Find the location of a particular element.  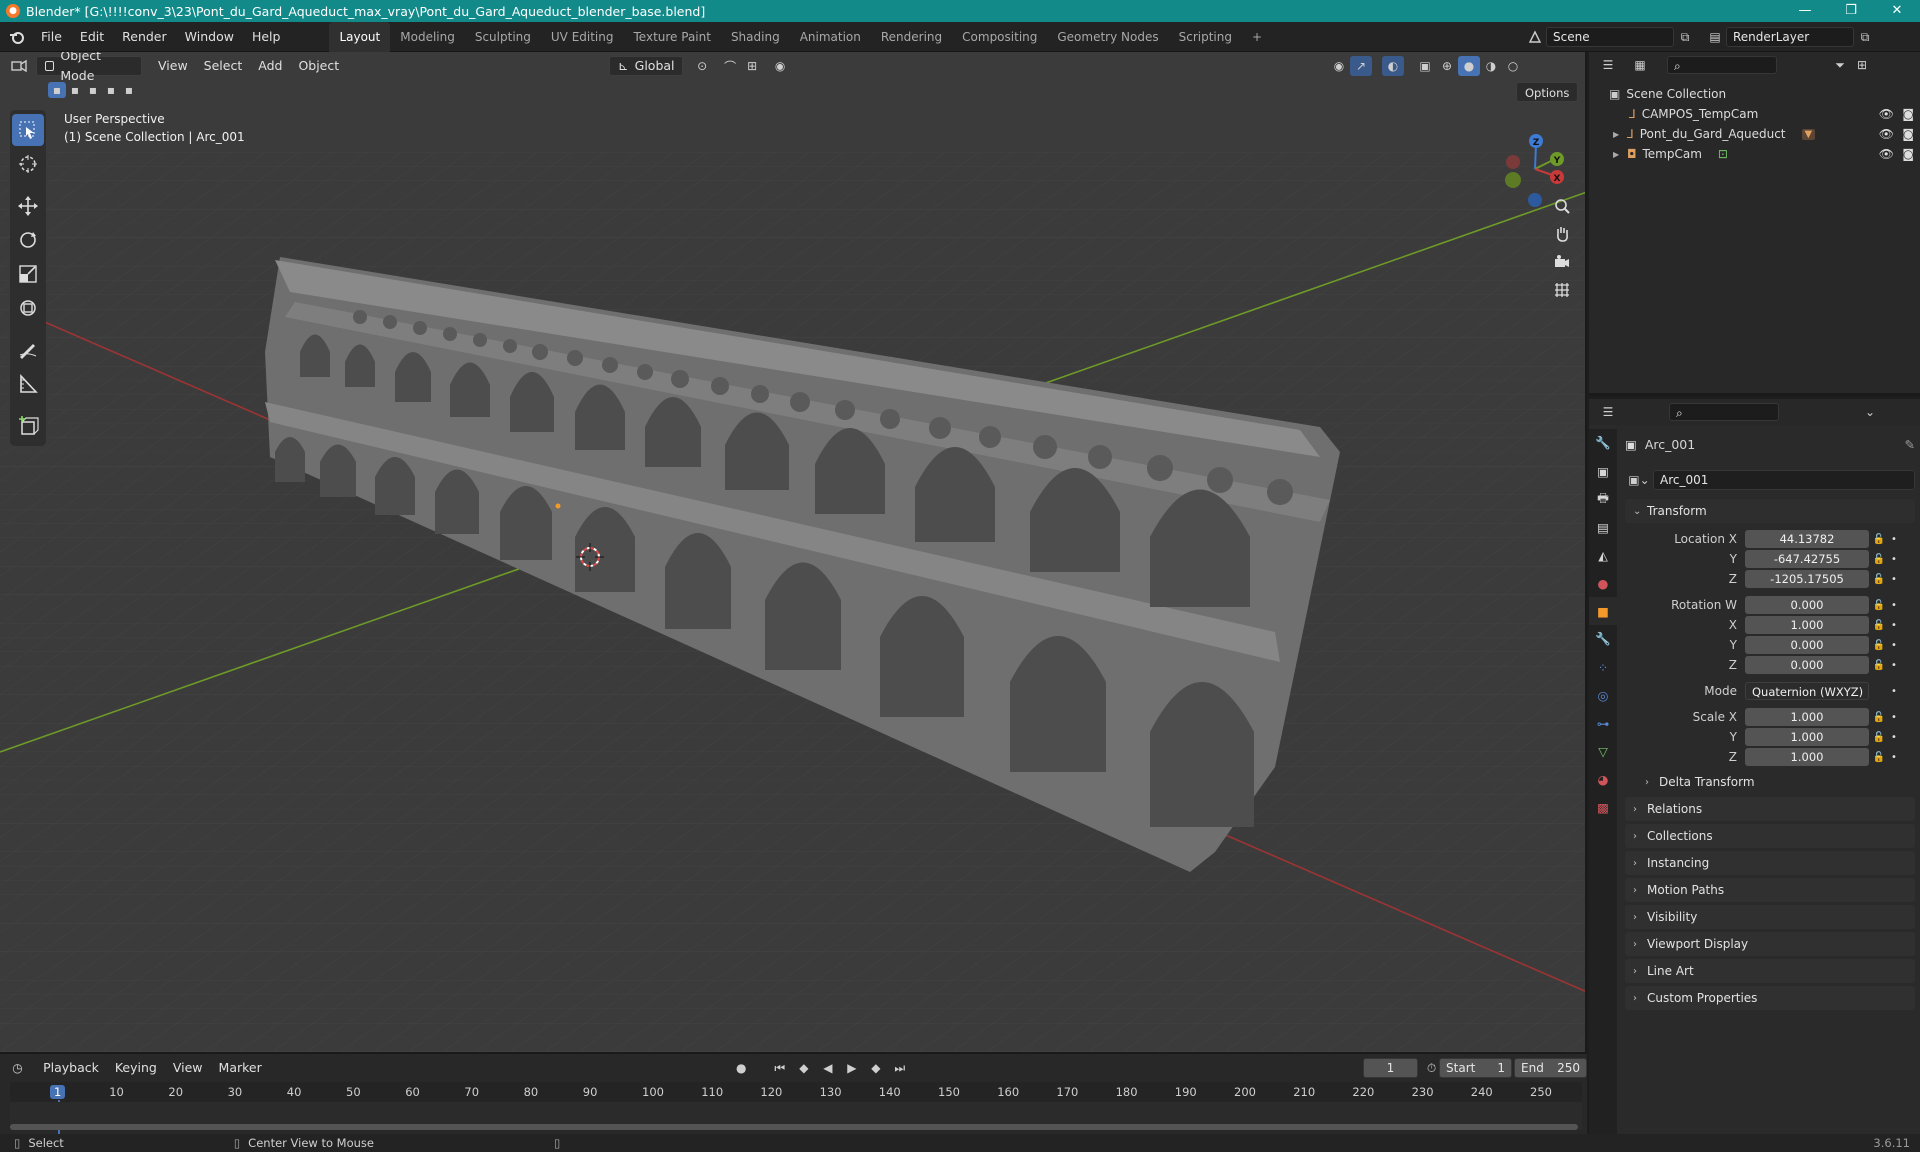

scale-z-field: 1.000 is located at coordinates (1807, 757).